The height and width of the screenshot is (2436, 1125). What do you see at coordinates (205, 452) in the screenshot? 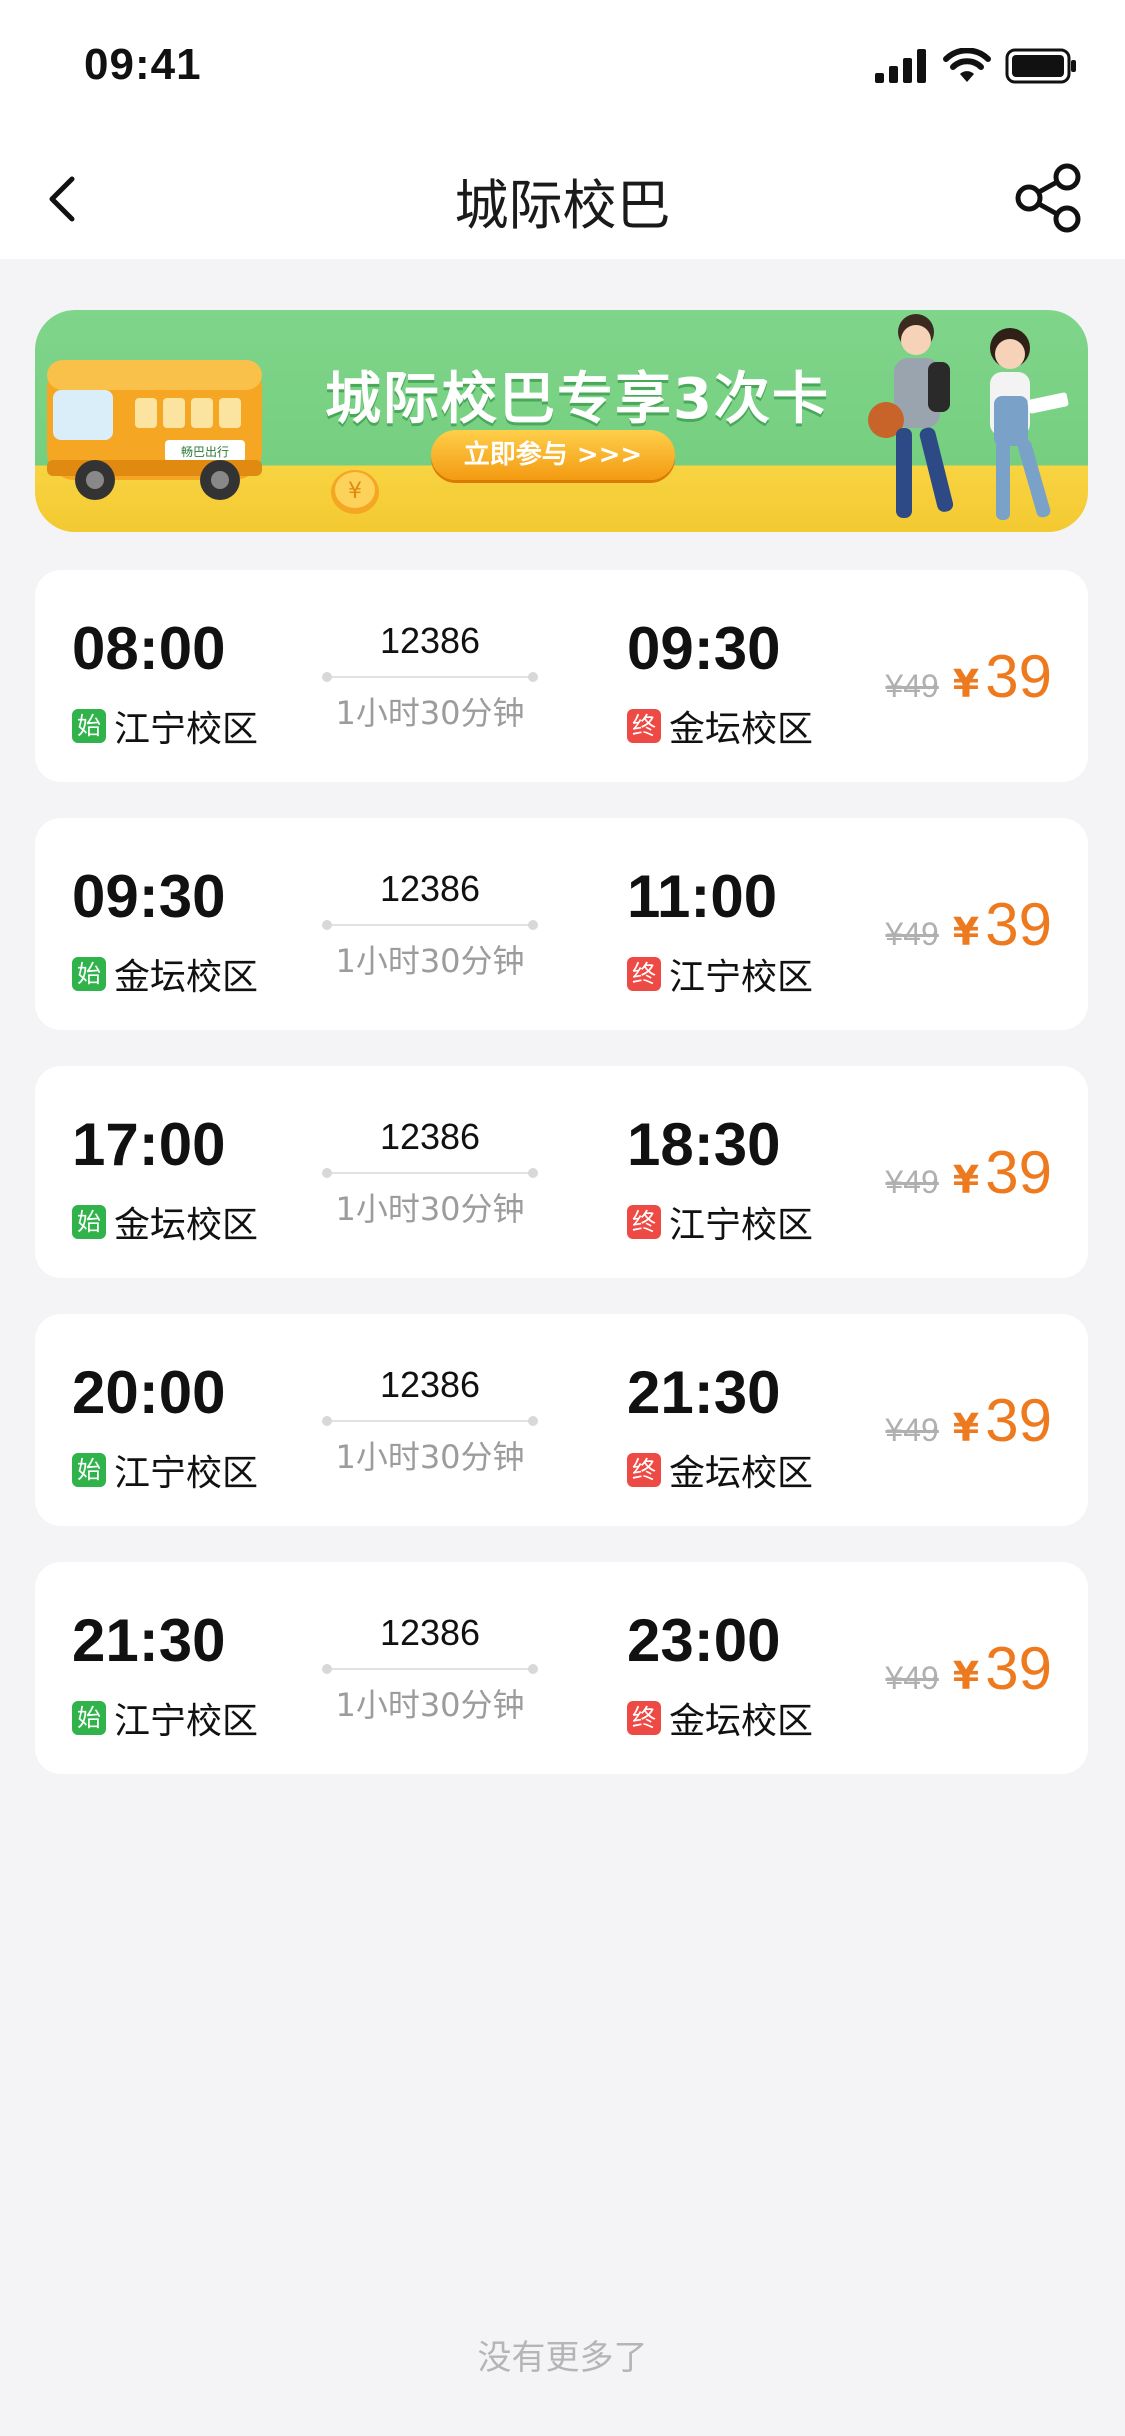
I see `bus-logo-text: 畅巴出行` at bounding box center [205, 452].